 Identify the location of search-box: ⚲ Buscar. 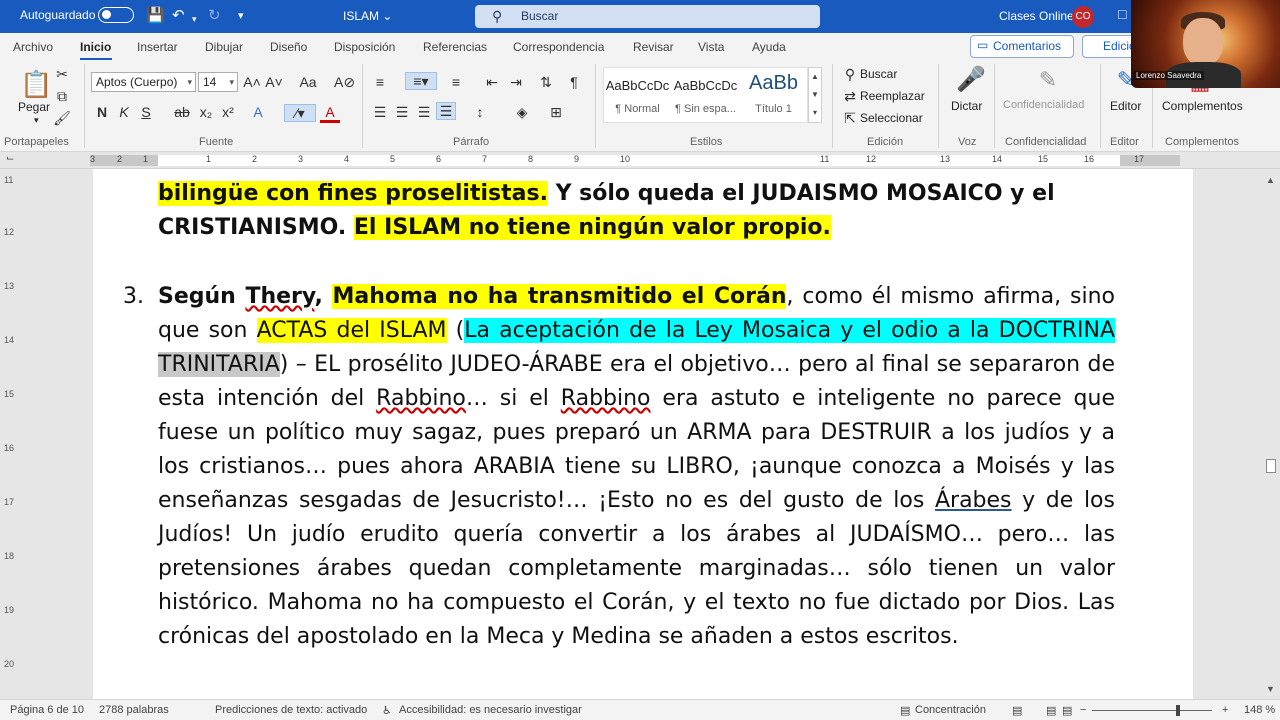
(647, 16).